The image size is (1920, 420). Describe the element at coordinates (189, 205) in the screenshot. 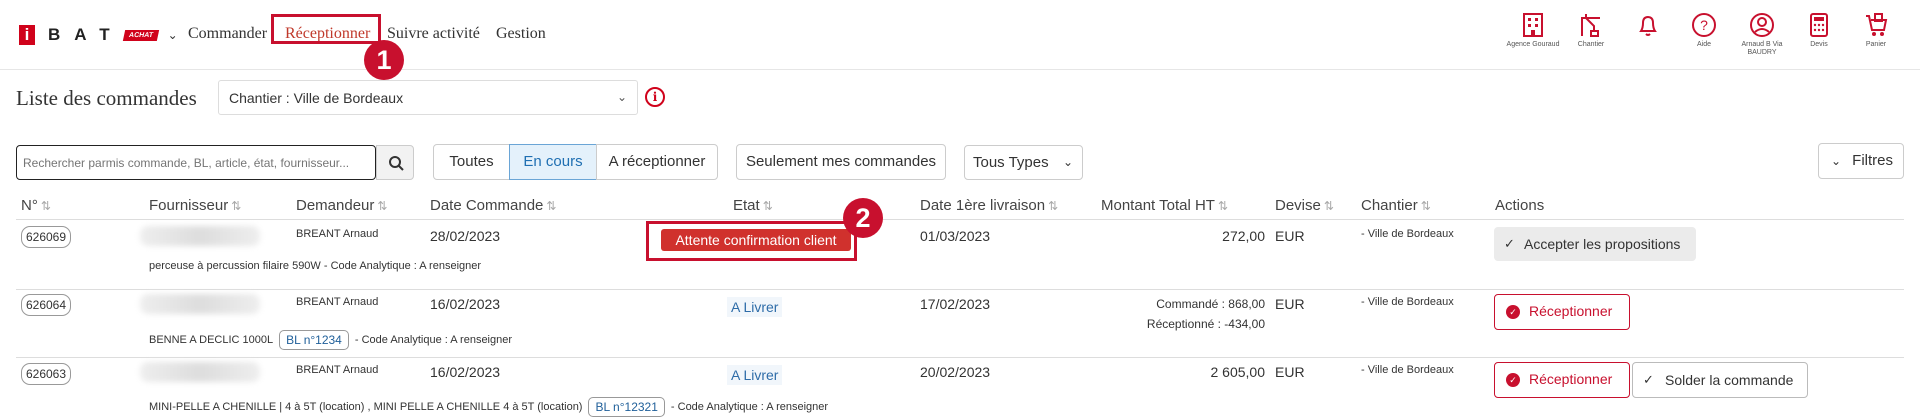

I see `col-fournisseur-label: Fournisseur` at that location.